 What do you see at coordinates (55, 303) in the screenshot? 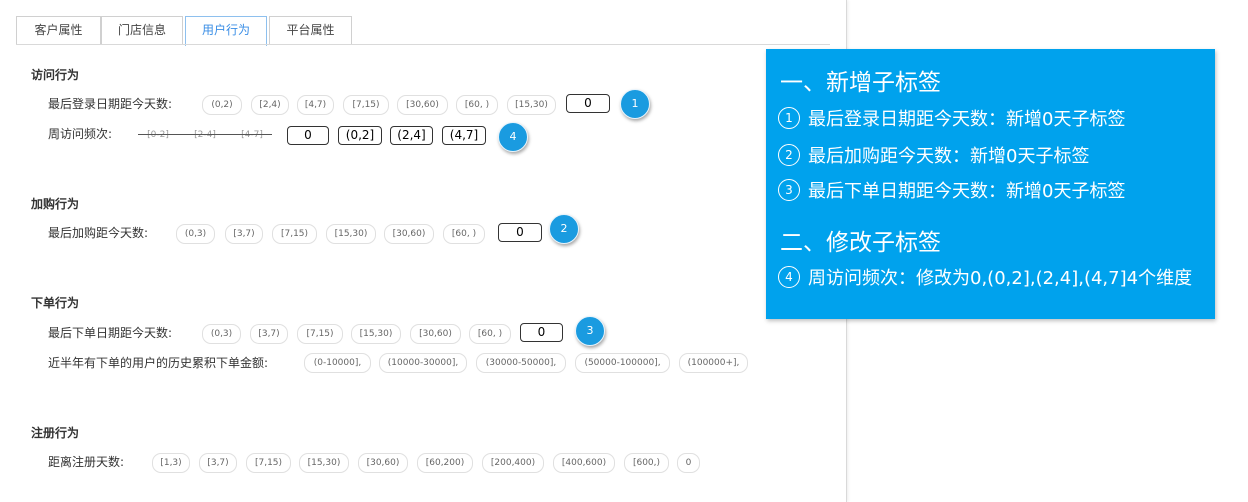
I see `section-title-order: 下单行为` at bounding box center [55, 303].